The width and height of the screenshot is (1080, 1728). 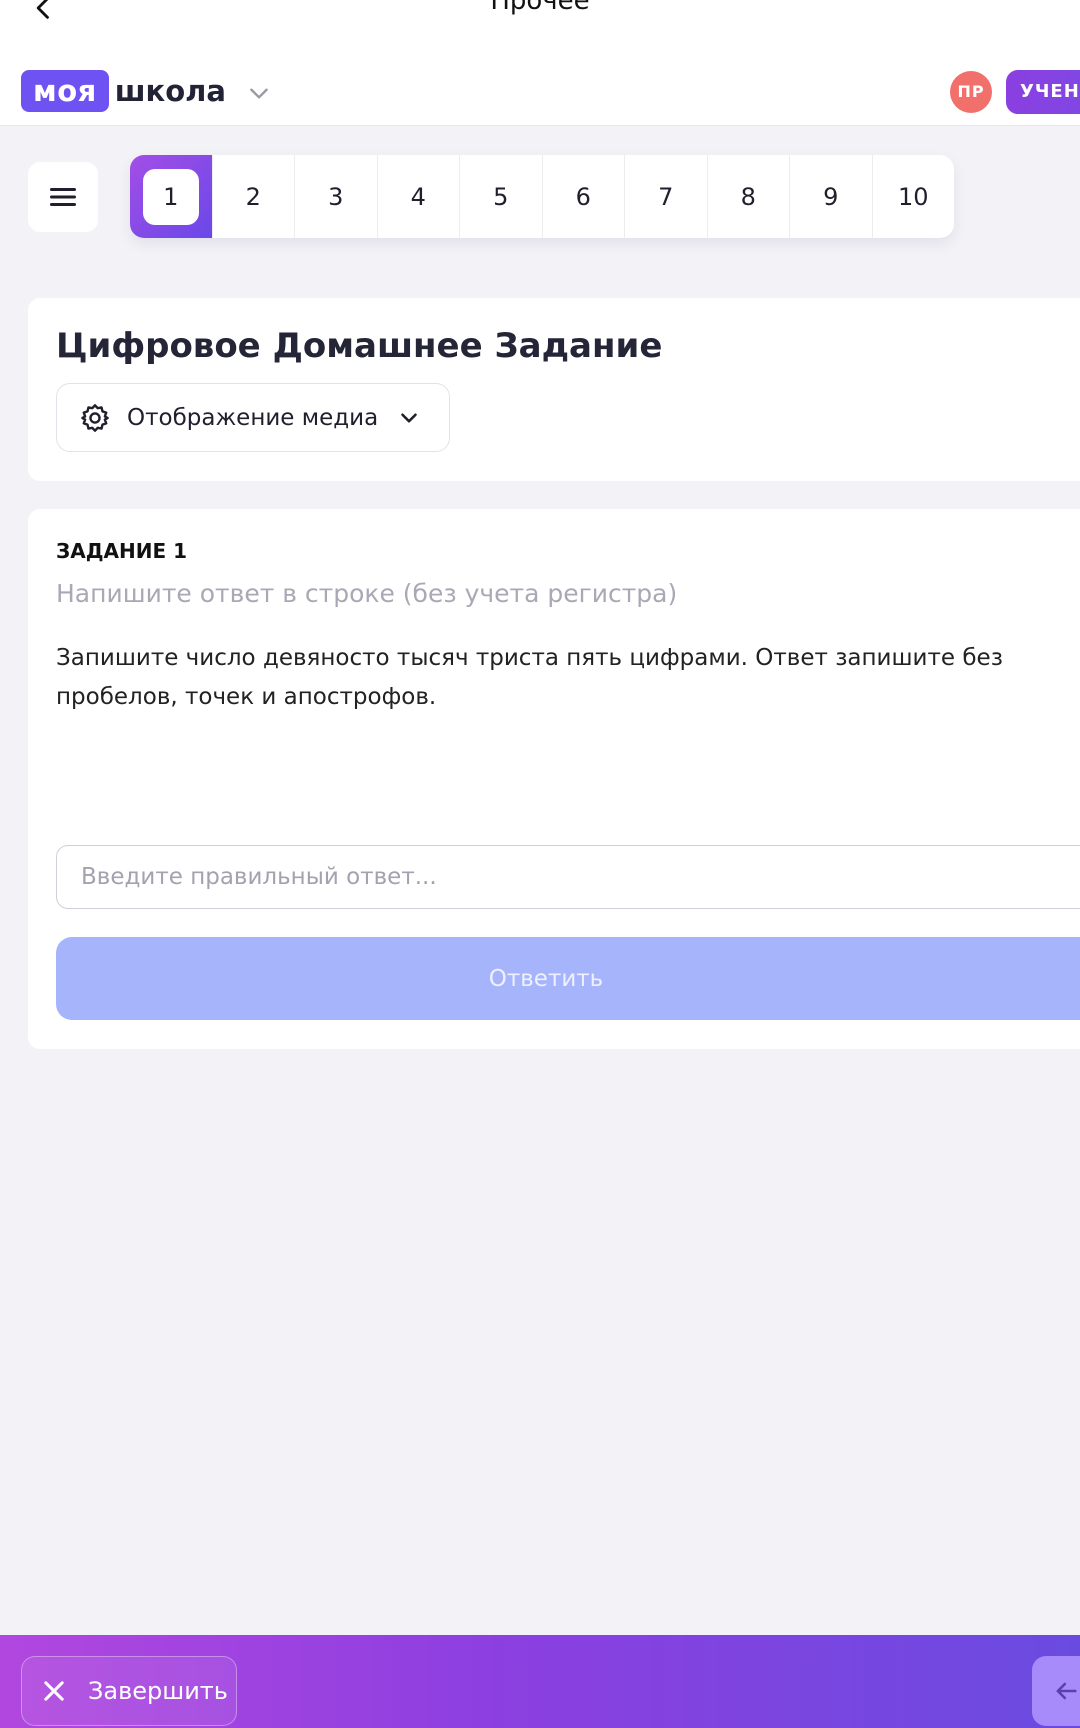 What do you see at coordinates (121, 551) in the screenshot?
I see `task-number: ЗАДАНИЕ 1` at bounding box center [121, 551].